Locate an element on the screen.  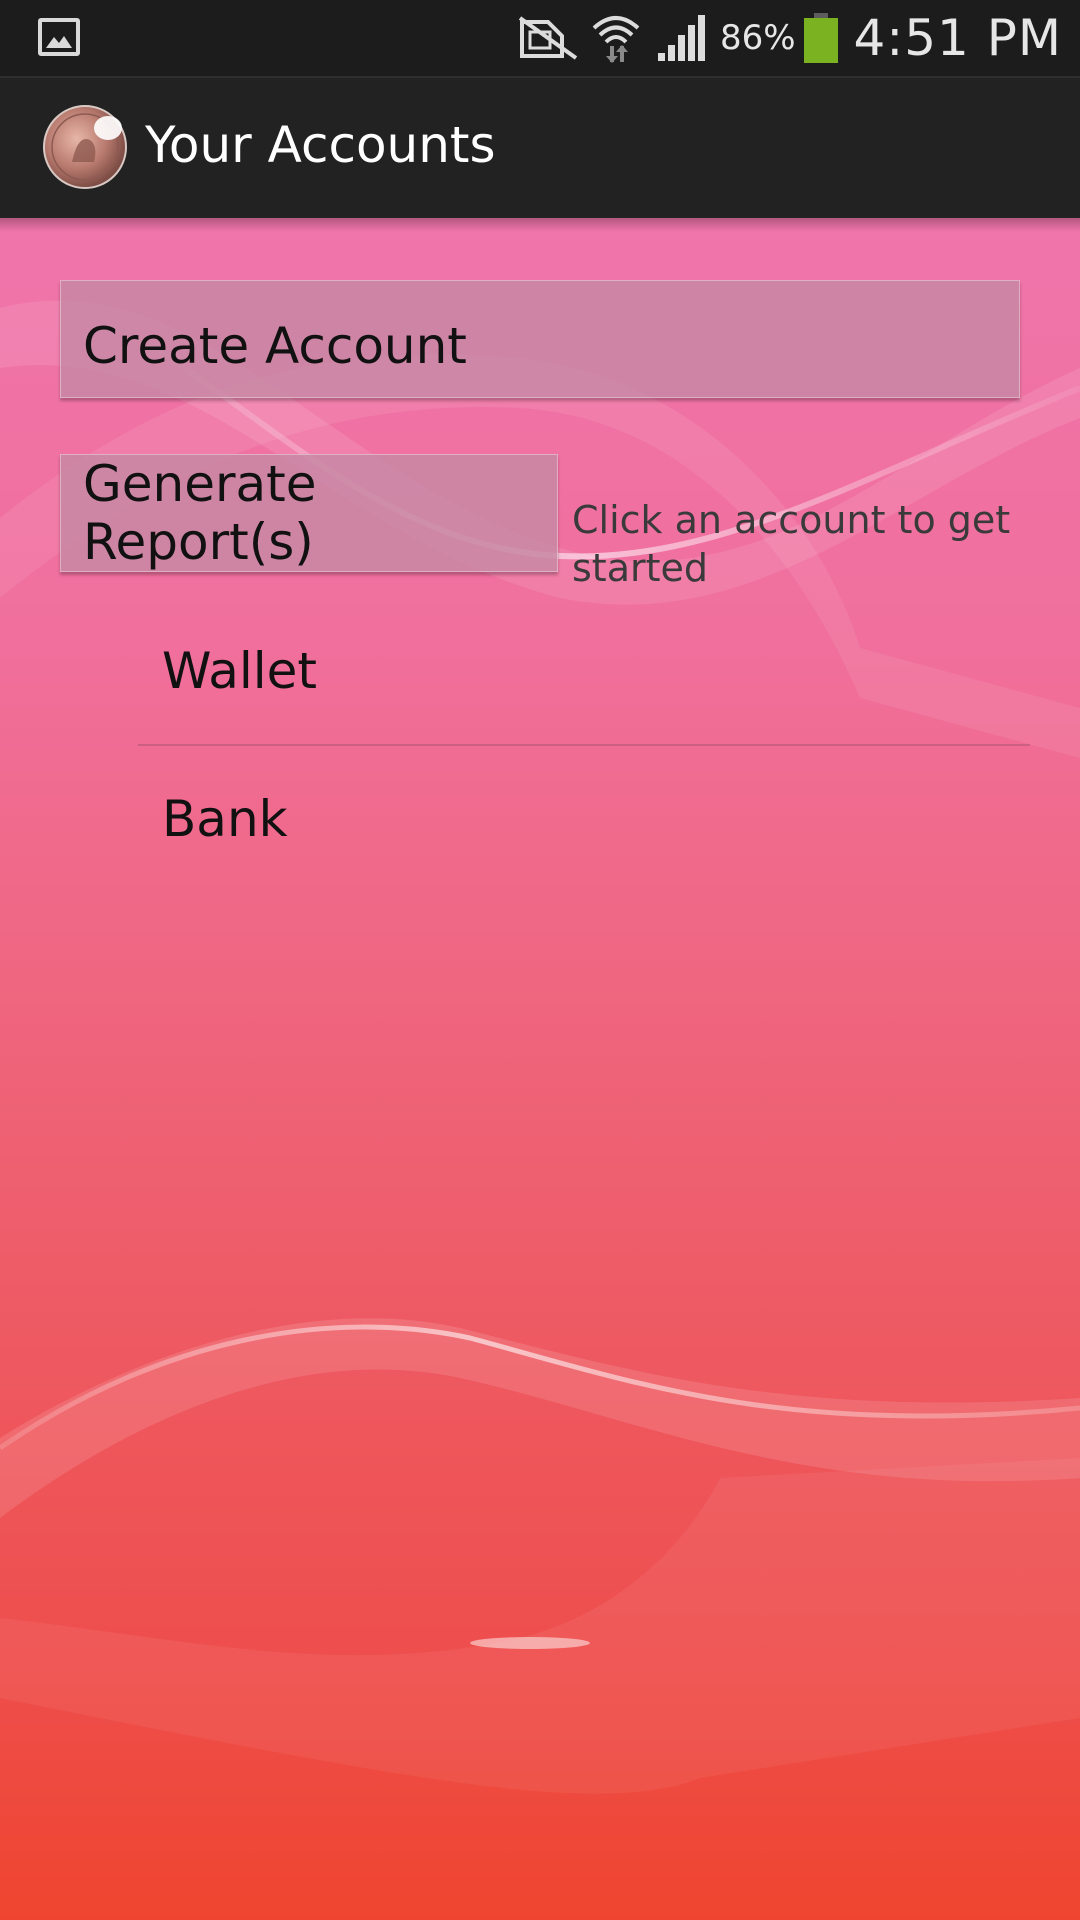
hint-text: Click an account to get started is located at coordinates (791, 544).